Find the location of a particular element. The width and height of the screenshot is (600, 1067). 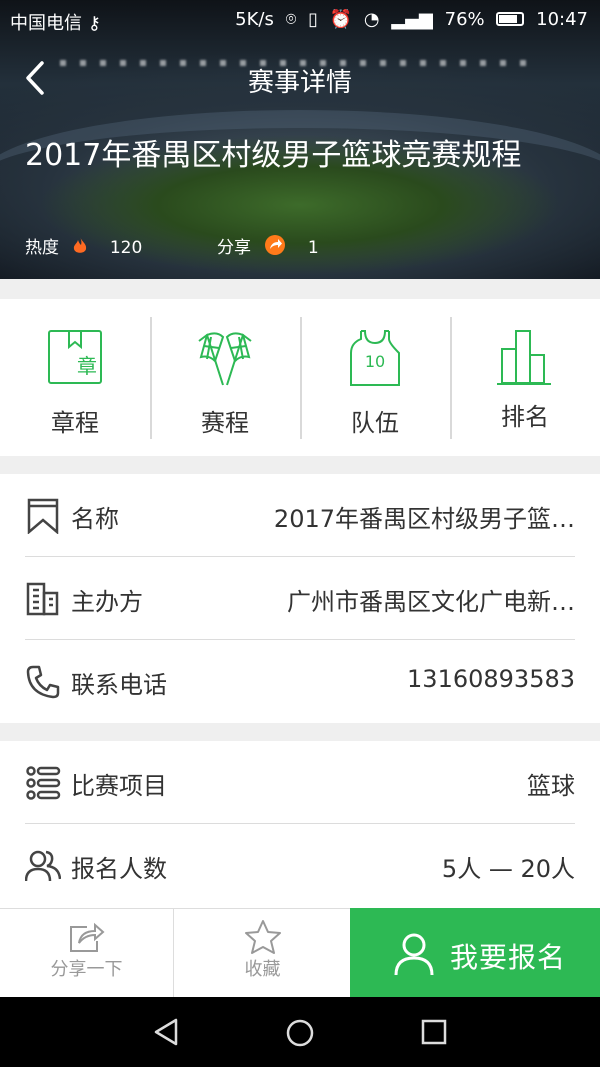

net-speed: 5K/s is located at coordinates (254, 19).